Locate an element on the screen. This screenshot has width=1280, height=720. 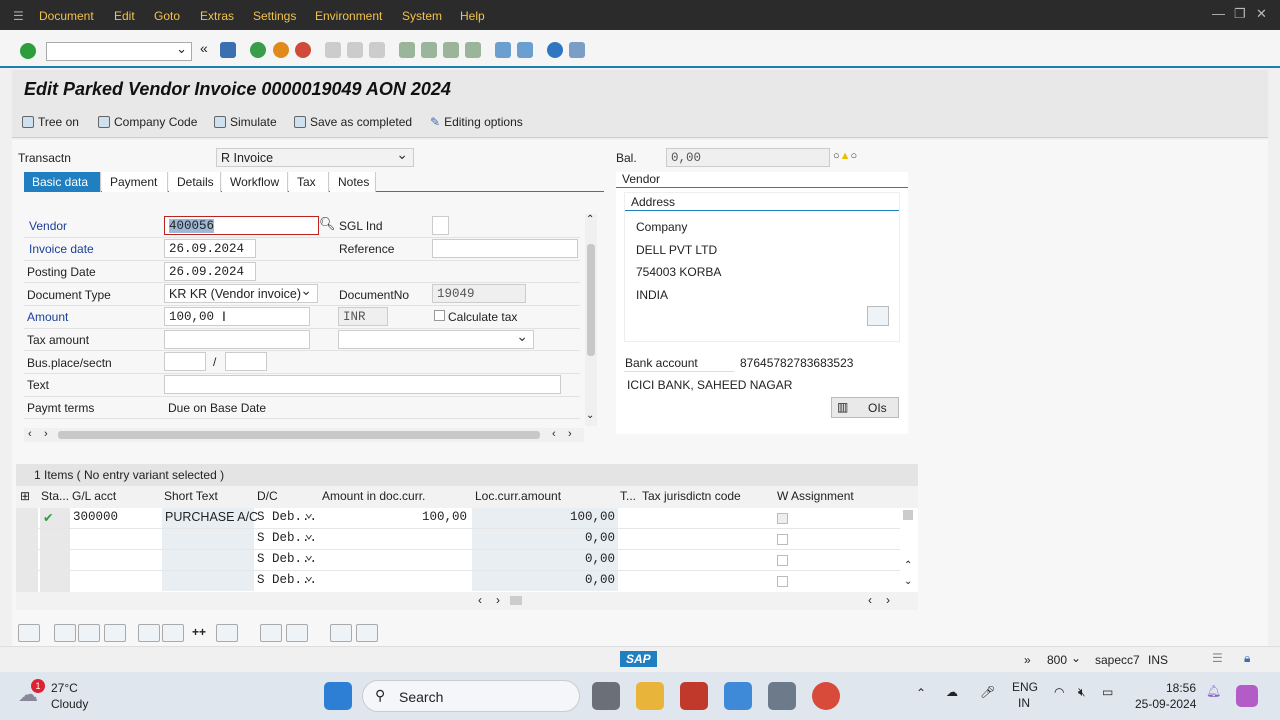
tab-details: Details is located at coordinates (195, 182).